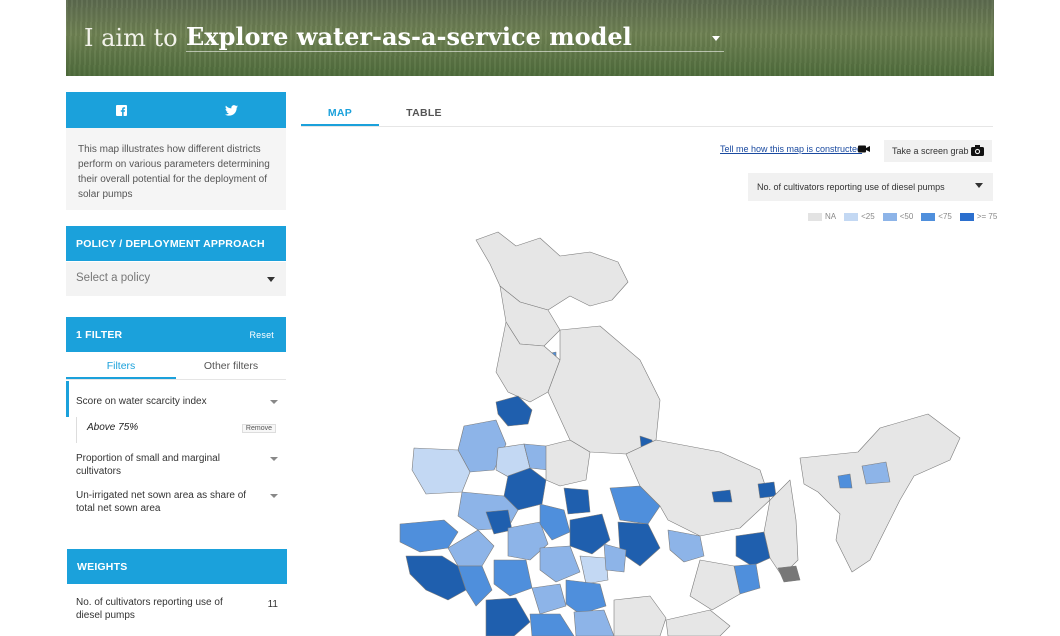 Image resolution: width=1060 pixels, height=636 pixels. Describe the element at coordinates (930, 151) in the screenshot. I see `screen-grab-label: Take a screen grab` at that location.